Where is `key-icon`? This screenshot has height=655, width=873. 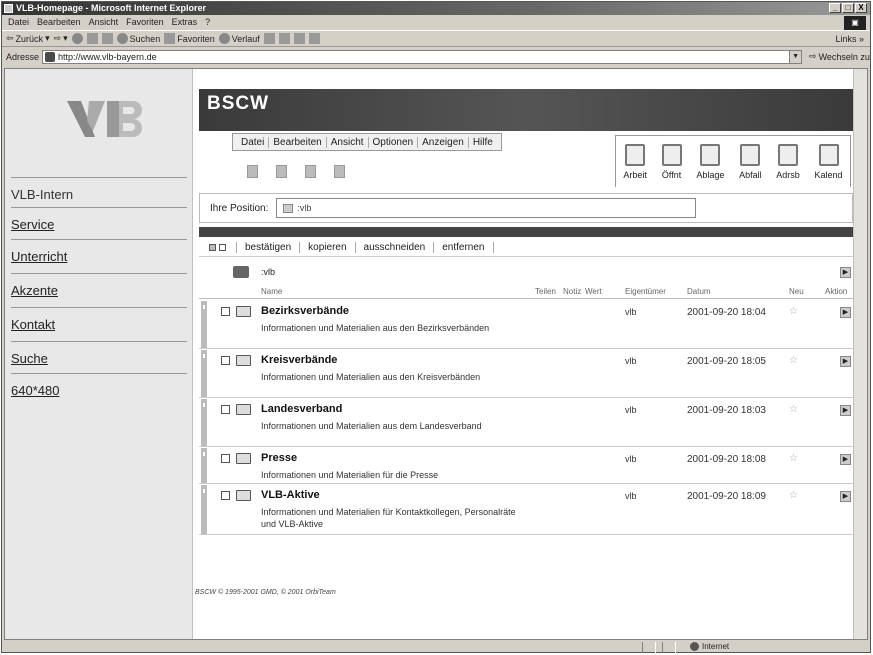 key-icon is located at coordinates (281, 171).